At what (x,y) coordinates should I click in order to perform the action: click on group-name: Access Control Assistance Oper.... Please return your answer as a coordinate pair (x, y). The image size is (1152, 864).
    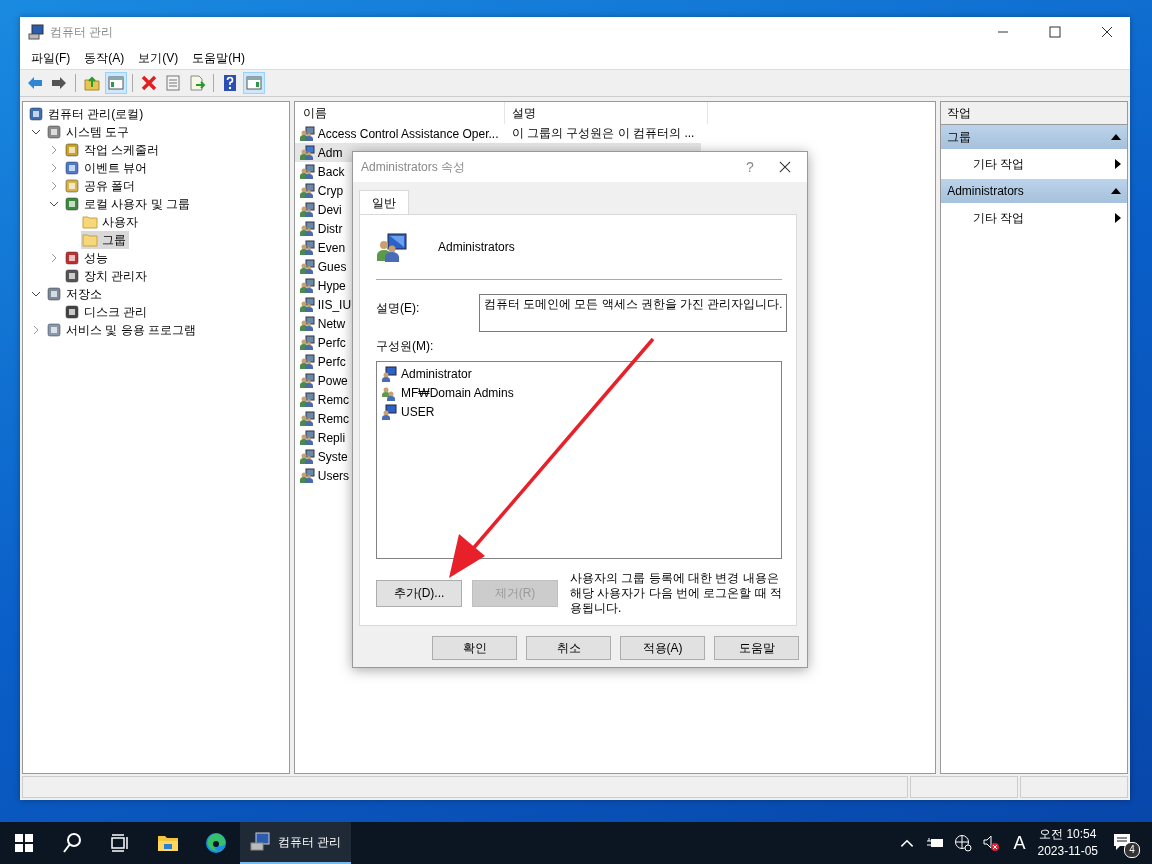
    Looking at the image, I should click on (408, 133).